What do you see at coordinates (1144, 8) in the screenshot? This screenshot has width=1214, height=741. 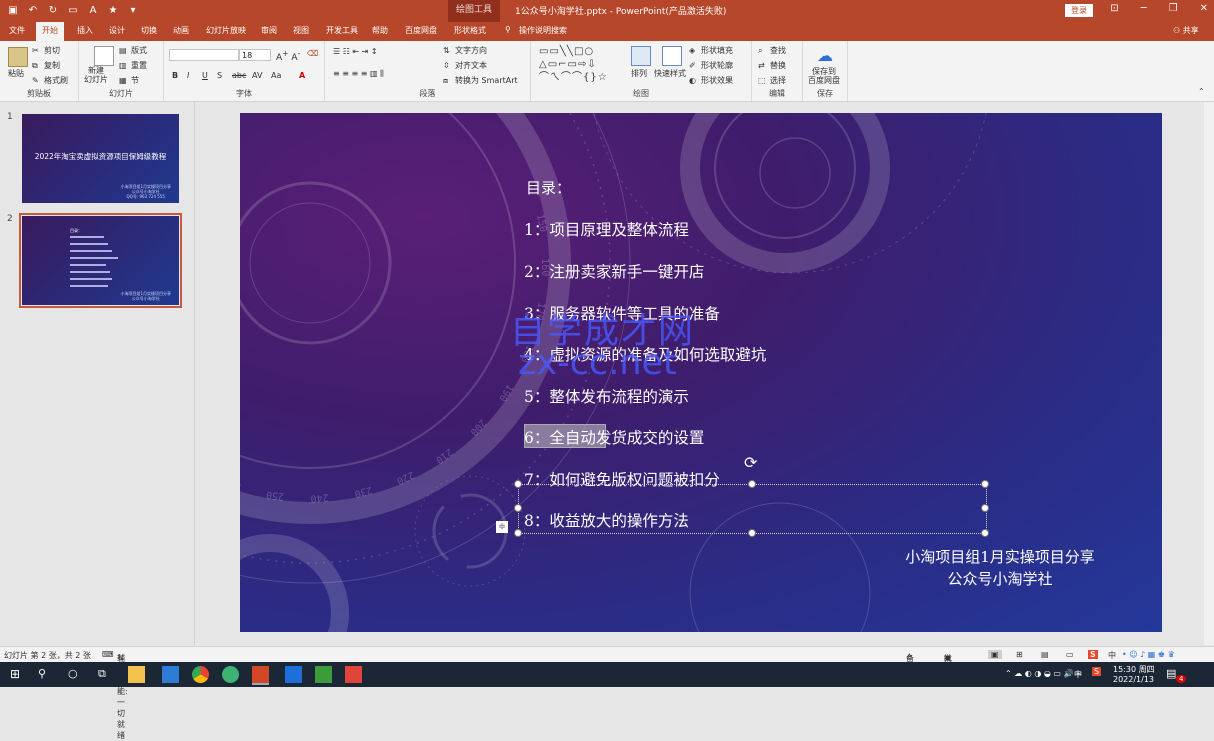 I see `minimize-icon: ─` at bounding box center [1144, 8].